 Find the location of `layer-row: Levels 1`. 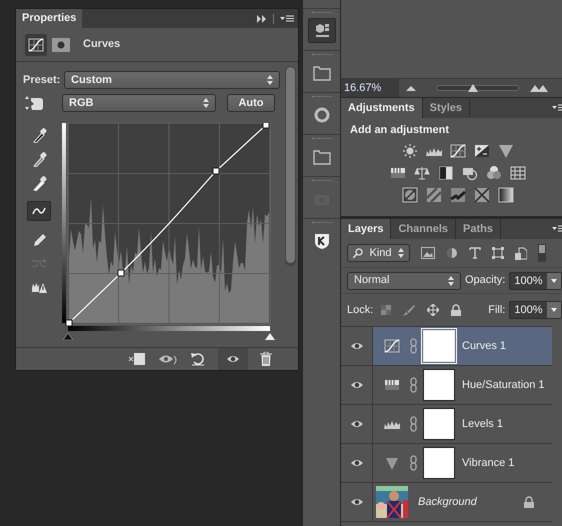

layer-row: Levels 1 is located at coordinates (446, 424).